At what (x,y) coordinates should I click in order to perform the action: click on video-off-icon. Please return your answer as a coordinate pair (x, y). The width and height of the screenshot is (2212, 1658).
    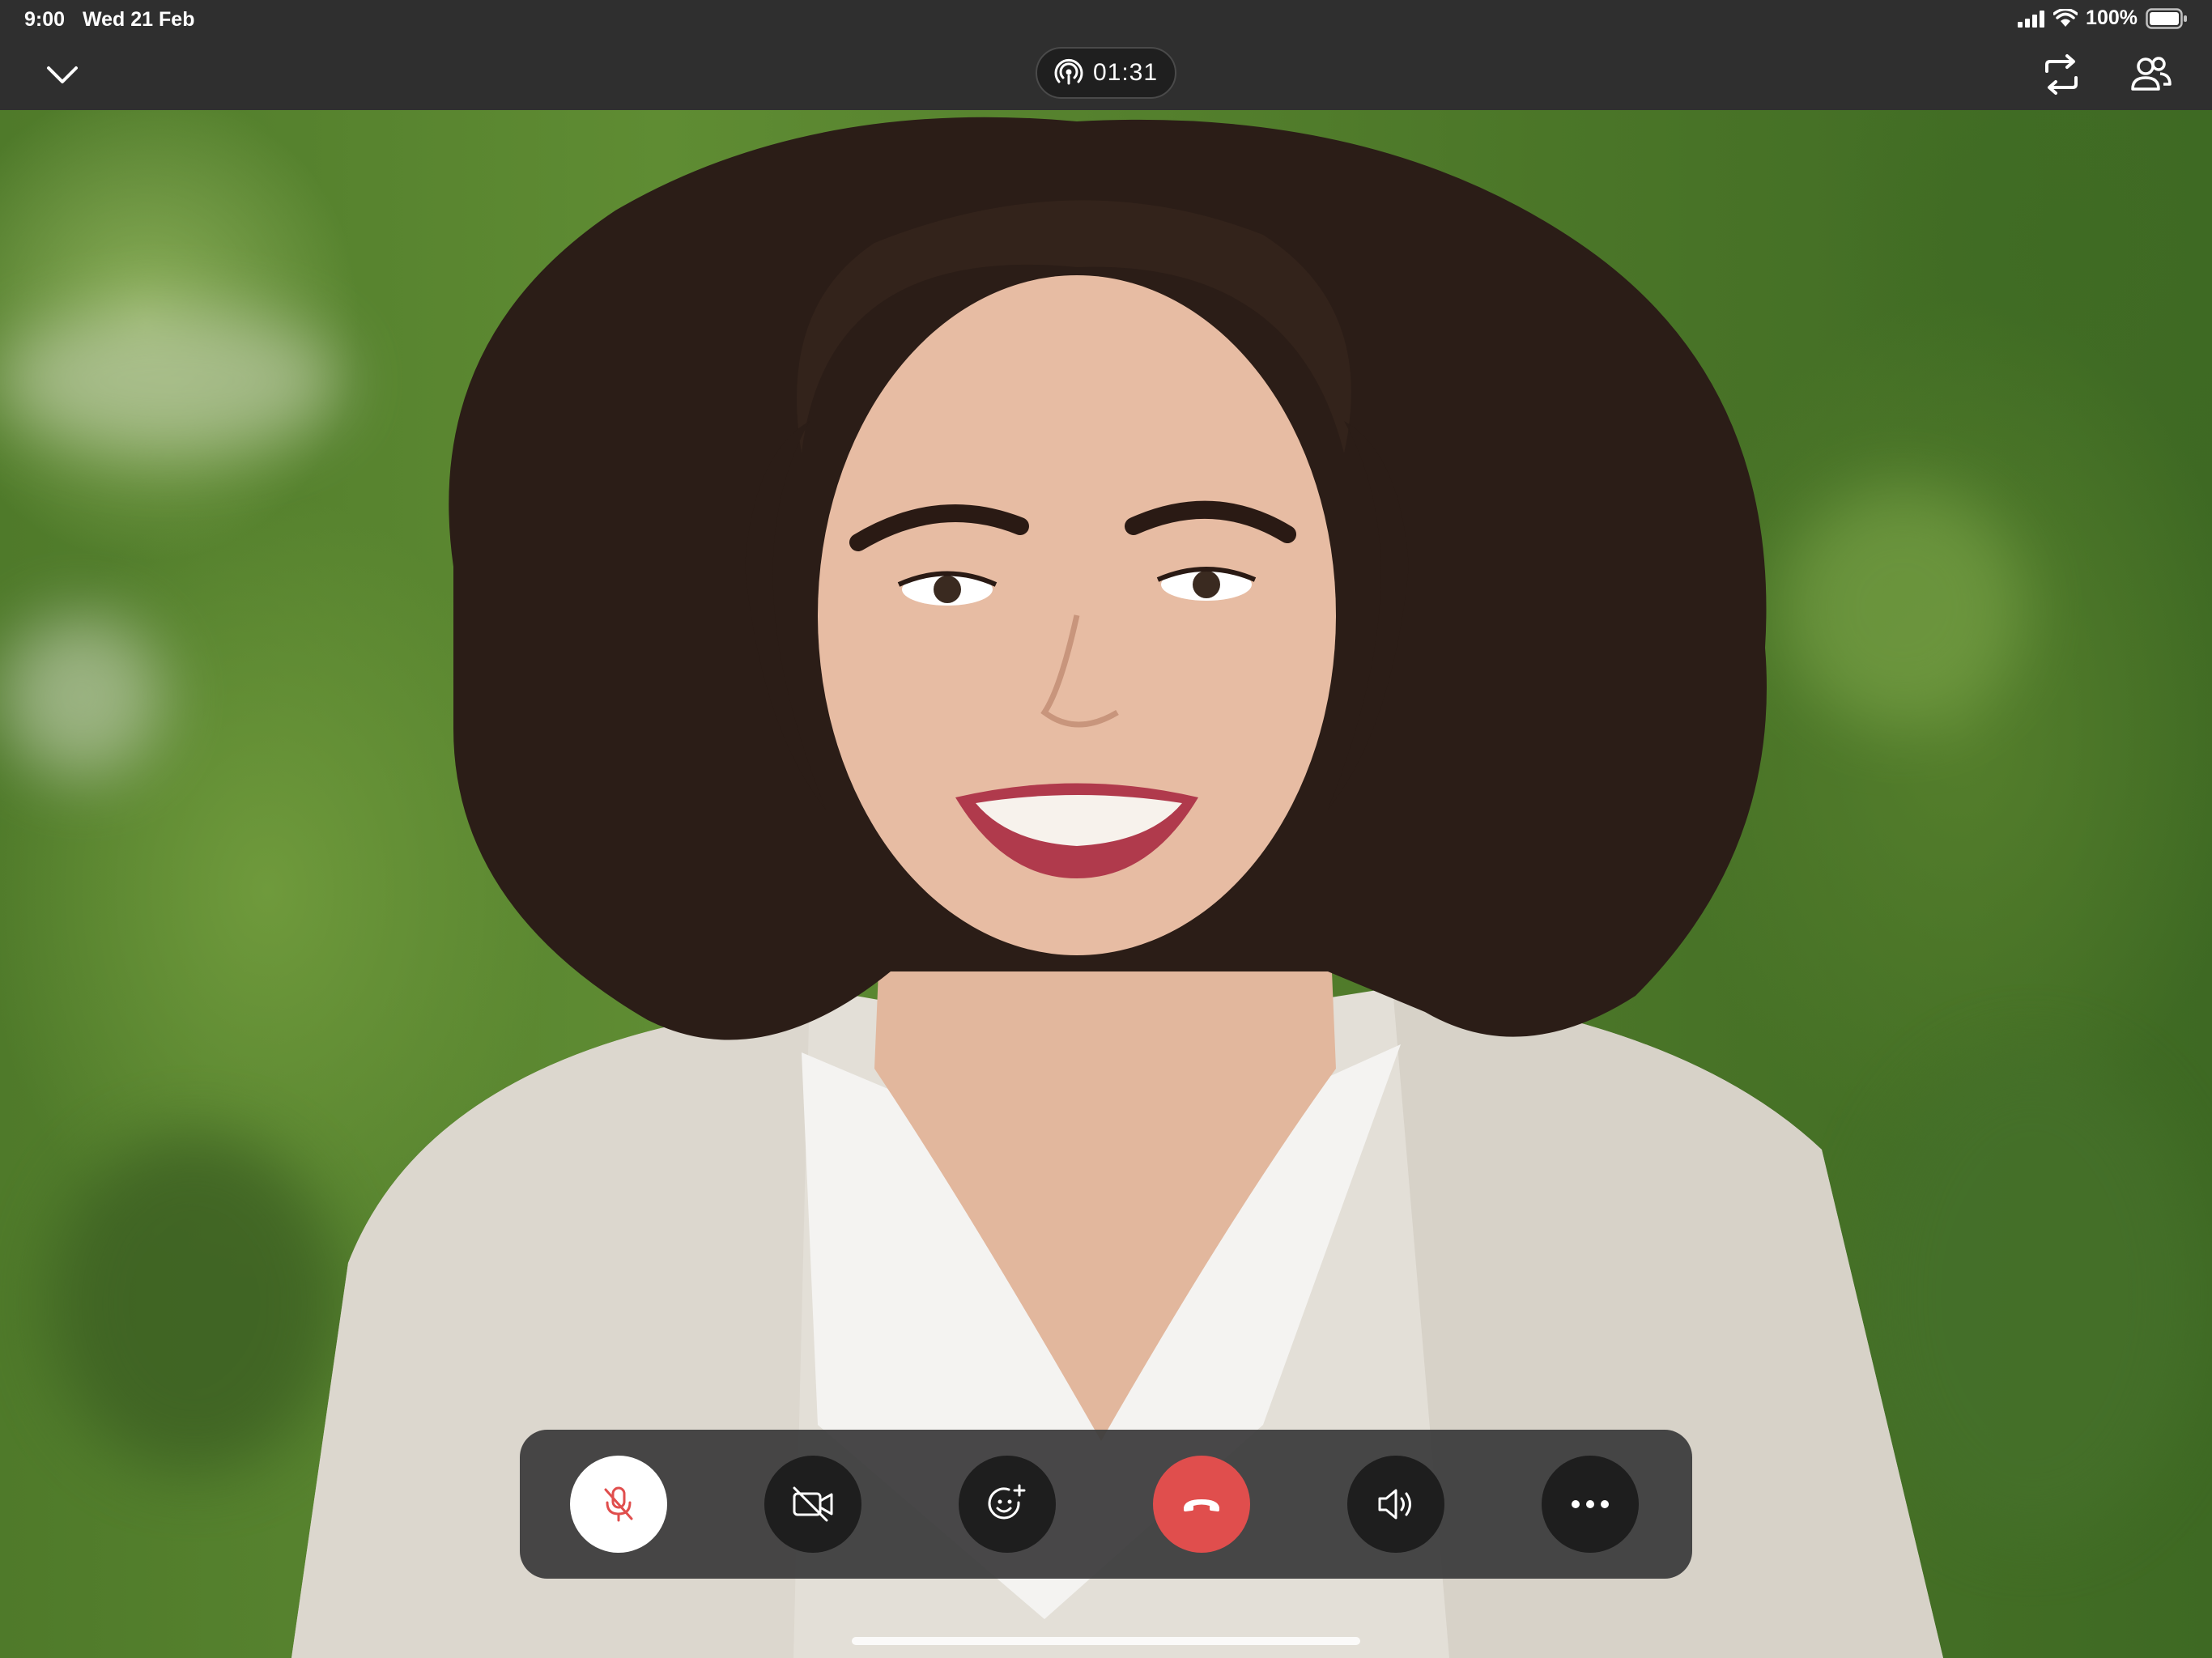
    Looking at the image, I should click on (813, 1504).